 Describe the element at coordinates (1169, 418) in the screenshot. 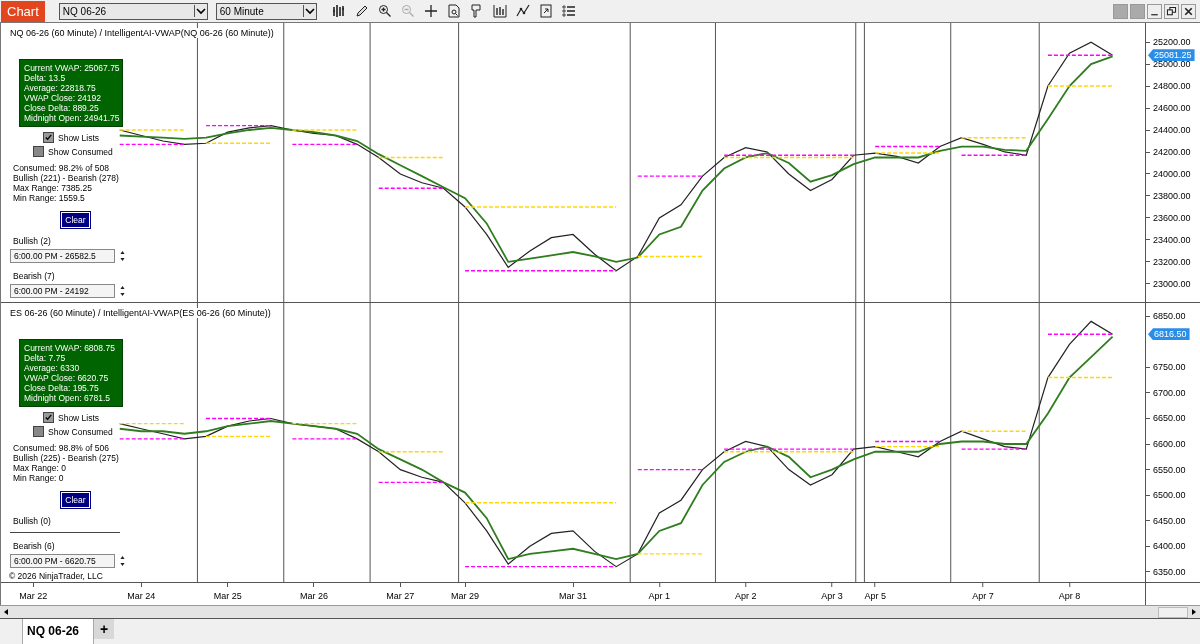

I see `price-label: 6650.00` at that location.